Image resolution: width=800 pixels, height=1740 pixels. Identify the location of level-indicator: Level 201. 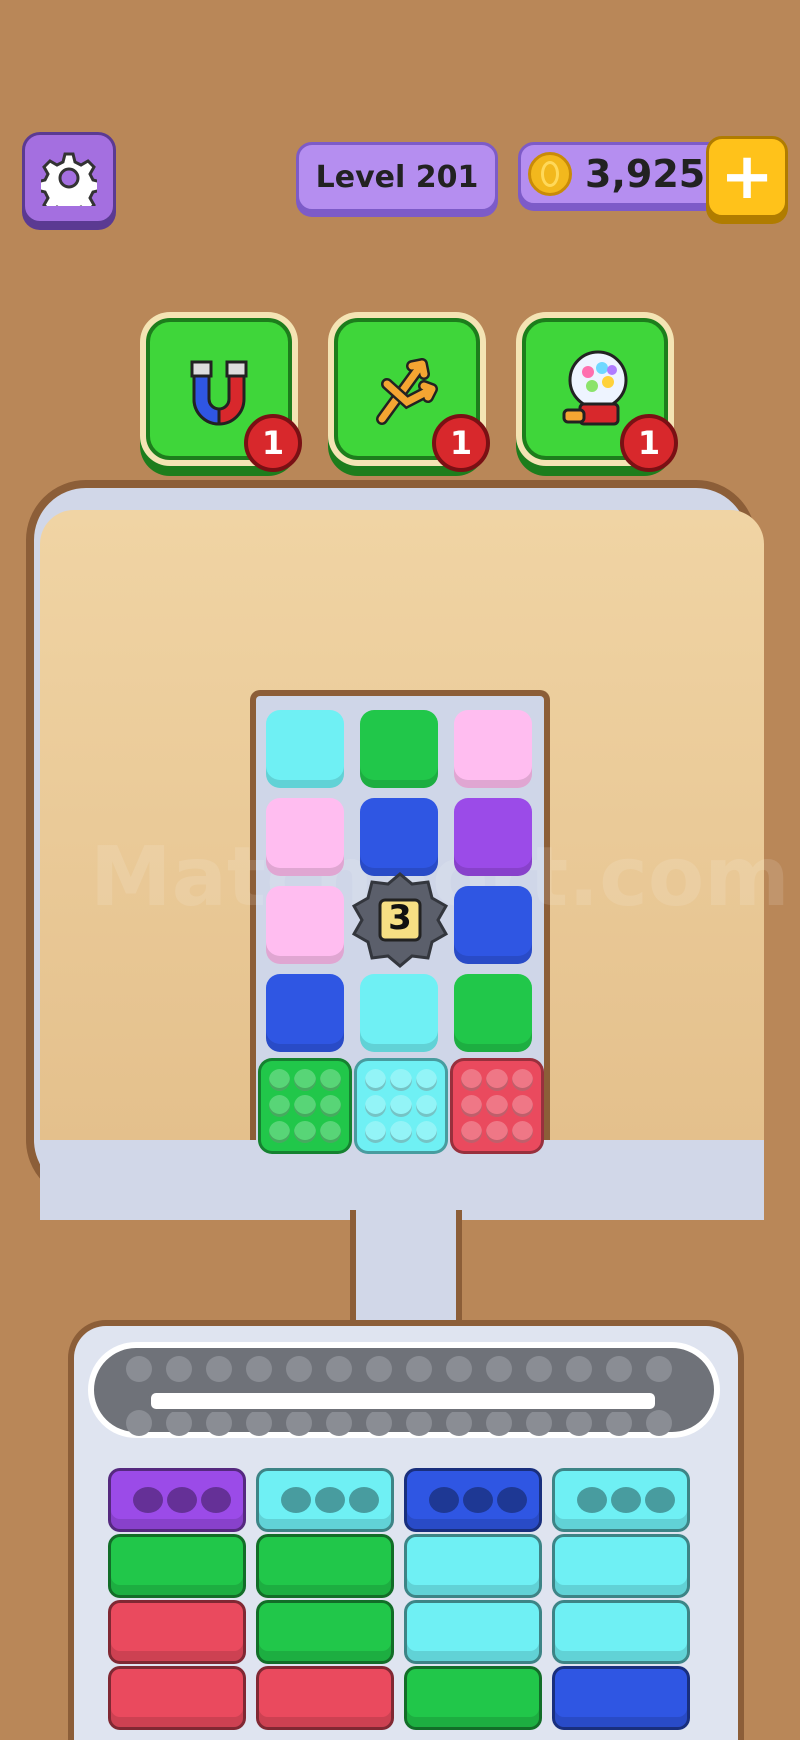
(397, 177).